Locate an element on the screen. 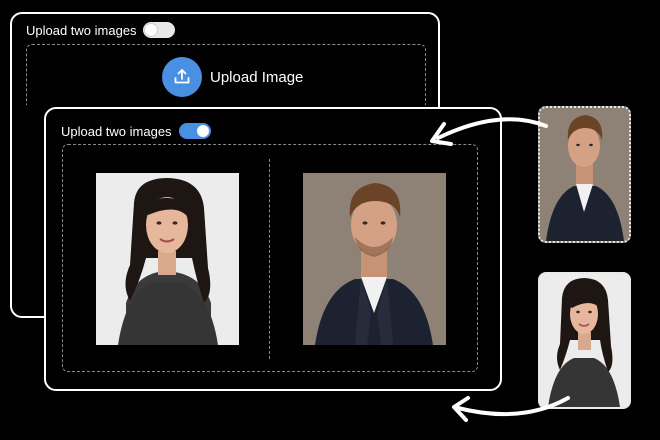 The image size is (660, 440). arrow-to-window-icon is located at coordinates (489, 131).